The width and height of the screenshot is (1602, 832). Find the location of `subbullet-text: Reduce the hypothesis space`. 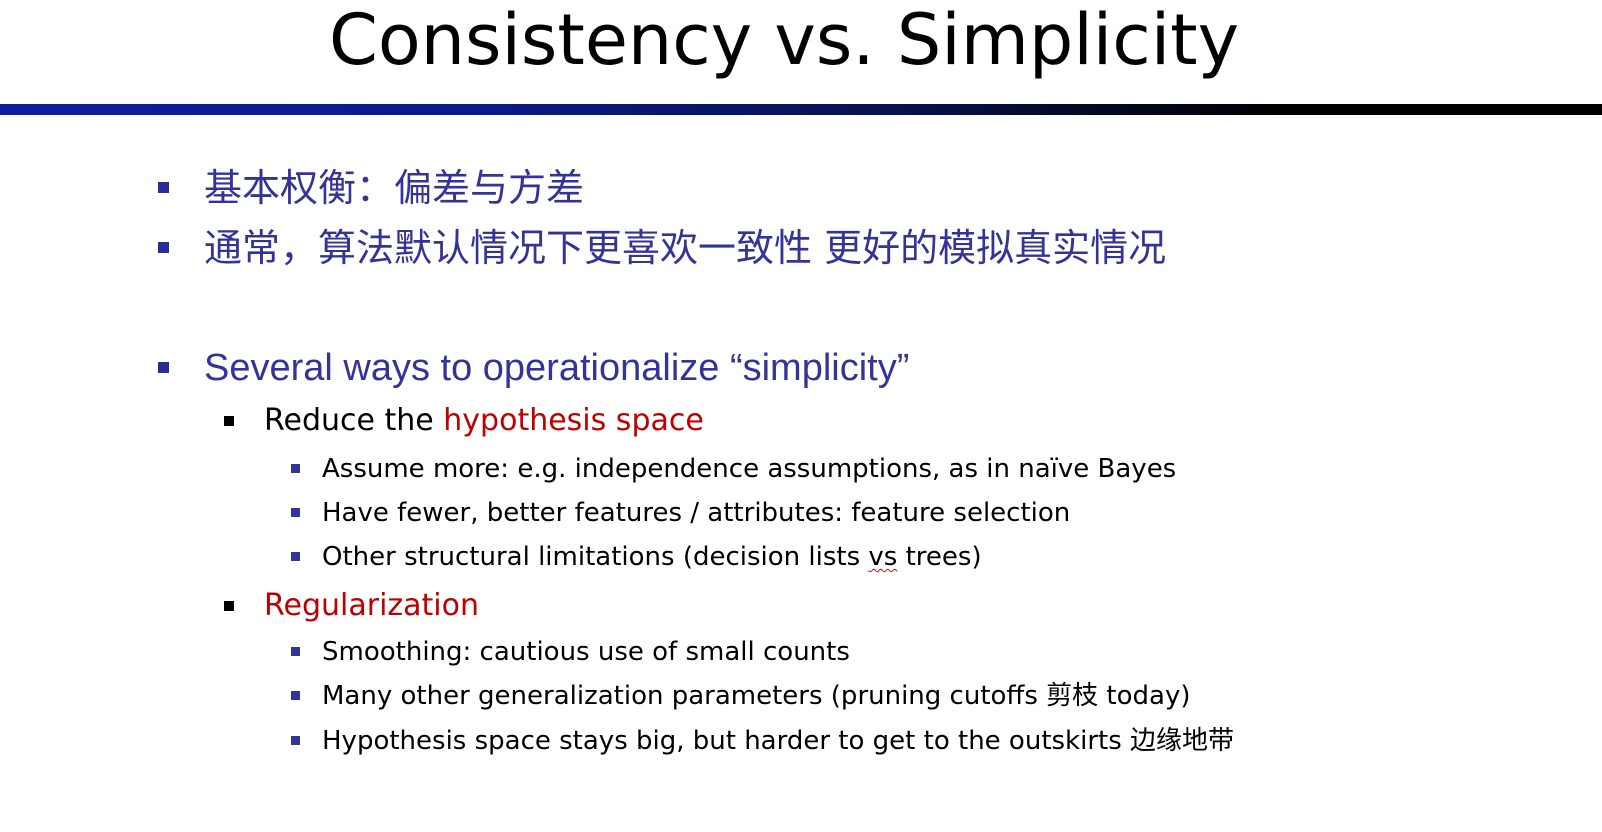

subbullet-text: Reduce the hypothesis space is located at coordinates (484, 421).